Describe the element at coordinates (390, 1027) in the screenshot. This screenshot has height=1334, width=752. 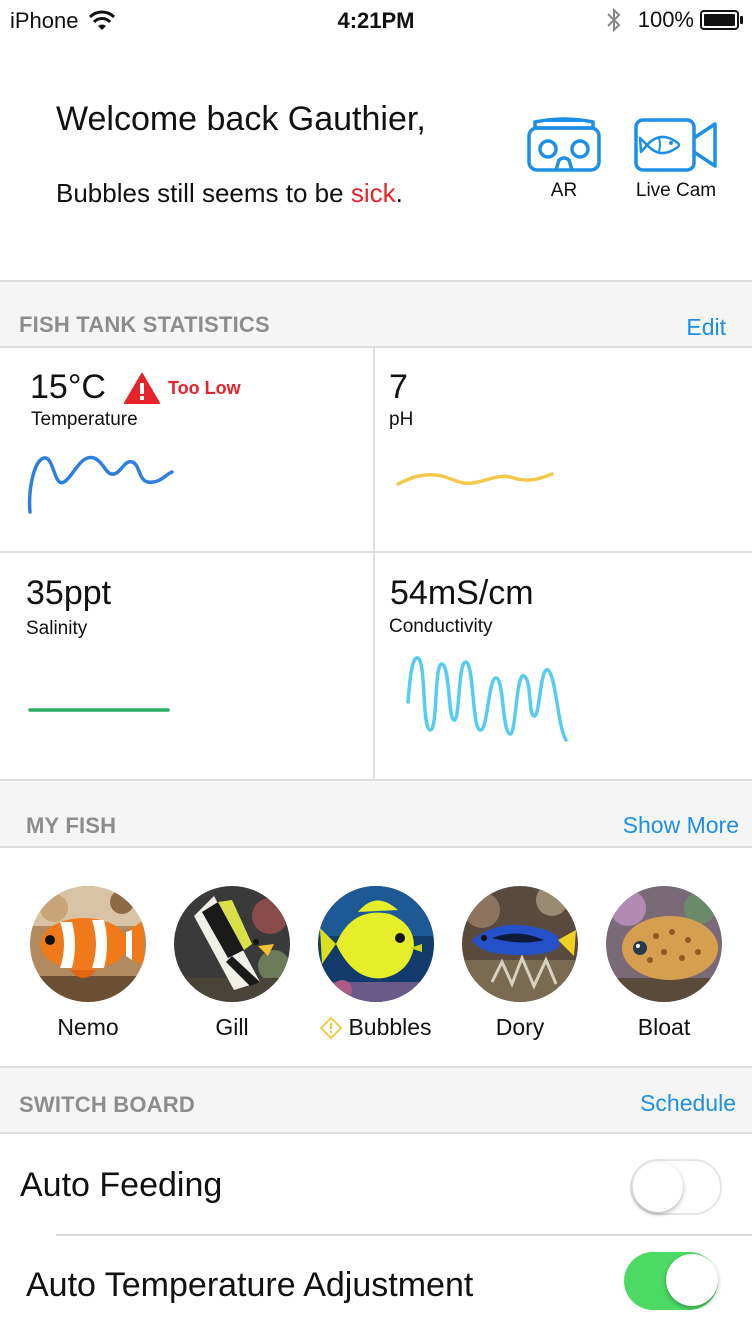
I see `fish-name-text: Bubbles` at that location.